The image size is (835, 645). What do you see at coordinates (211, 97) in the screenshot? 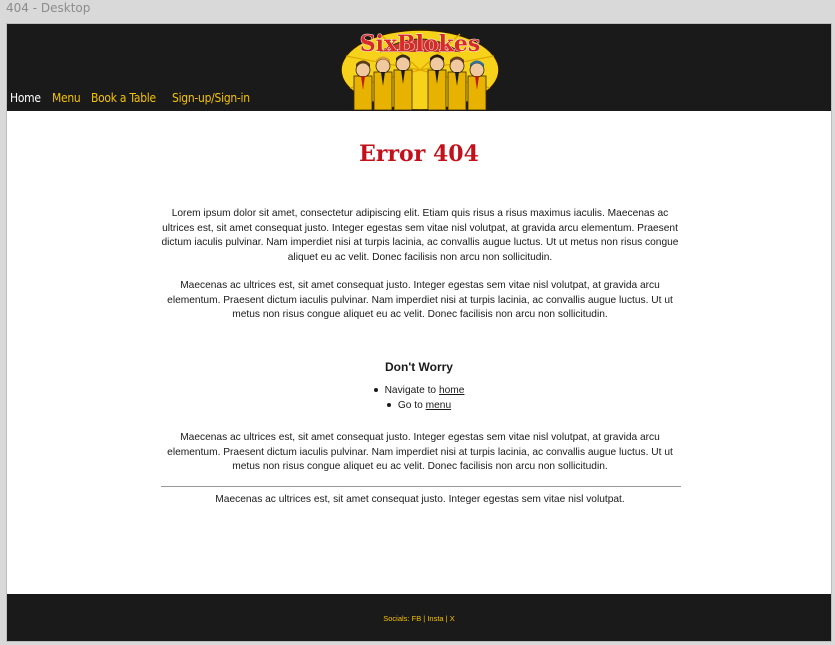
I see `nav-signup-signin-link: Sign-up/Sign-in` at bounding box center [211, 97].